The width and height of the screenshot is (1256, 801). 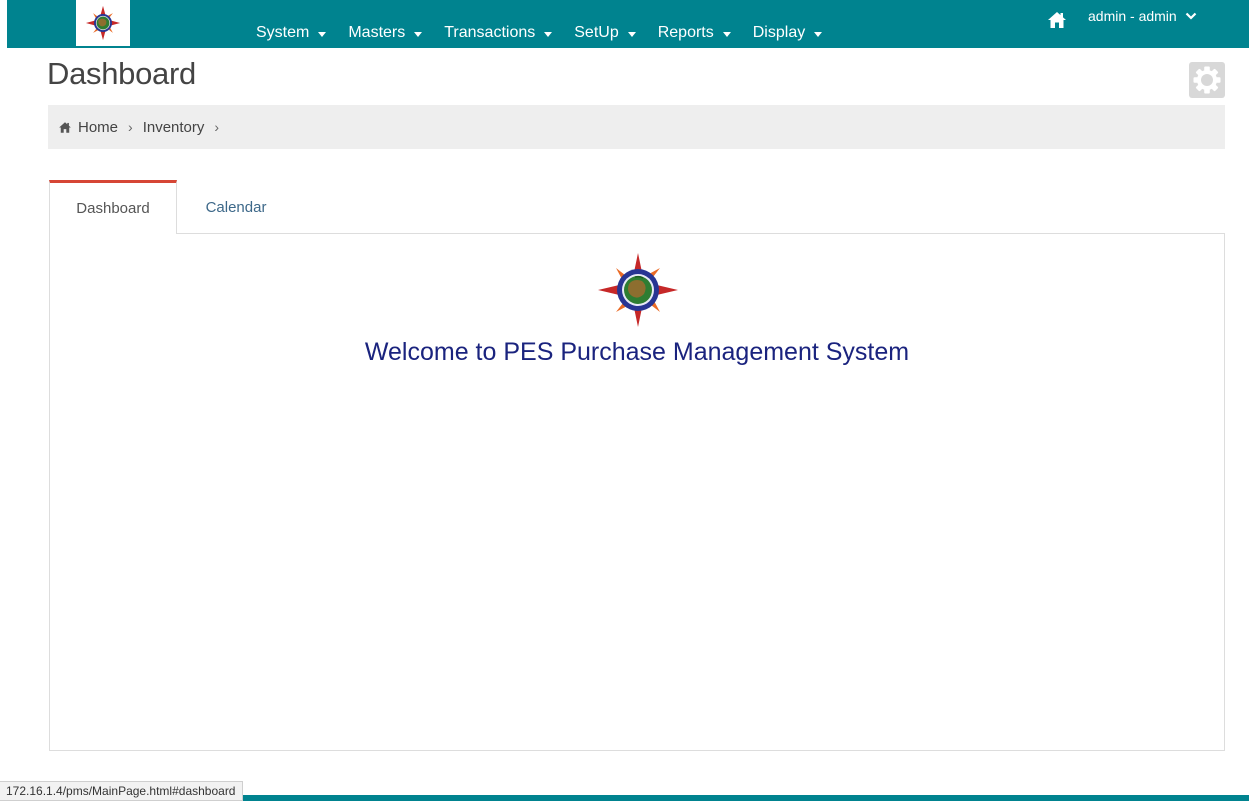 What do you see at coordinates (121, 73) in the screenshot?
I see `page-title: Dashboard` at bounding box center [121, 73].